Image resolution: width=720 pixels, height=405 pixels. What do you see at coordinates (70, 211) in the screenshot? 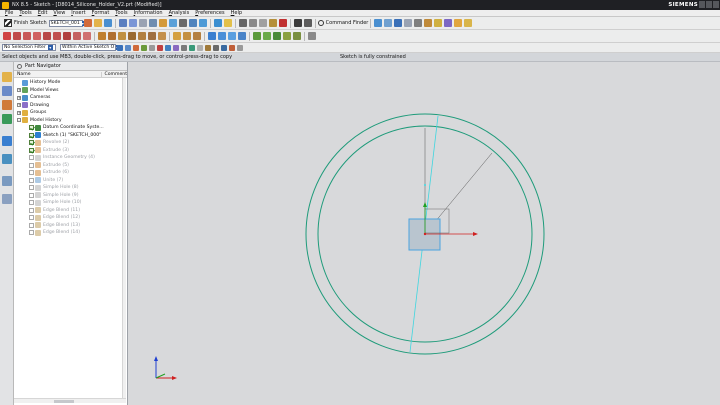
I see `tree-node: Edge Blend (11)` at bounding box center [70, 211].